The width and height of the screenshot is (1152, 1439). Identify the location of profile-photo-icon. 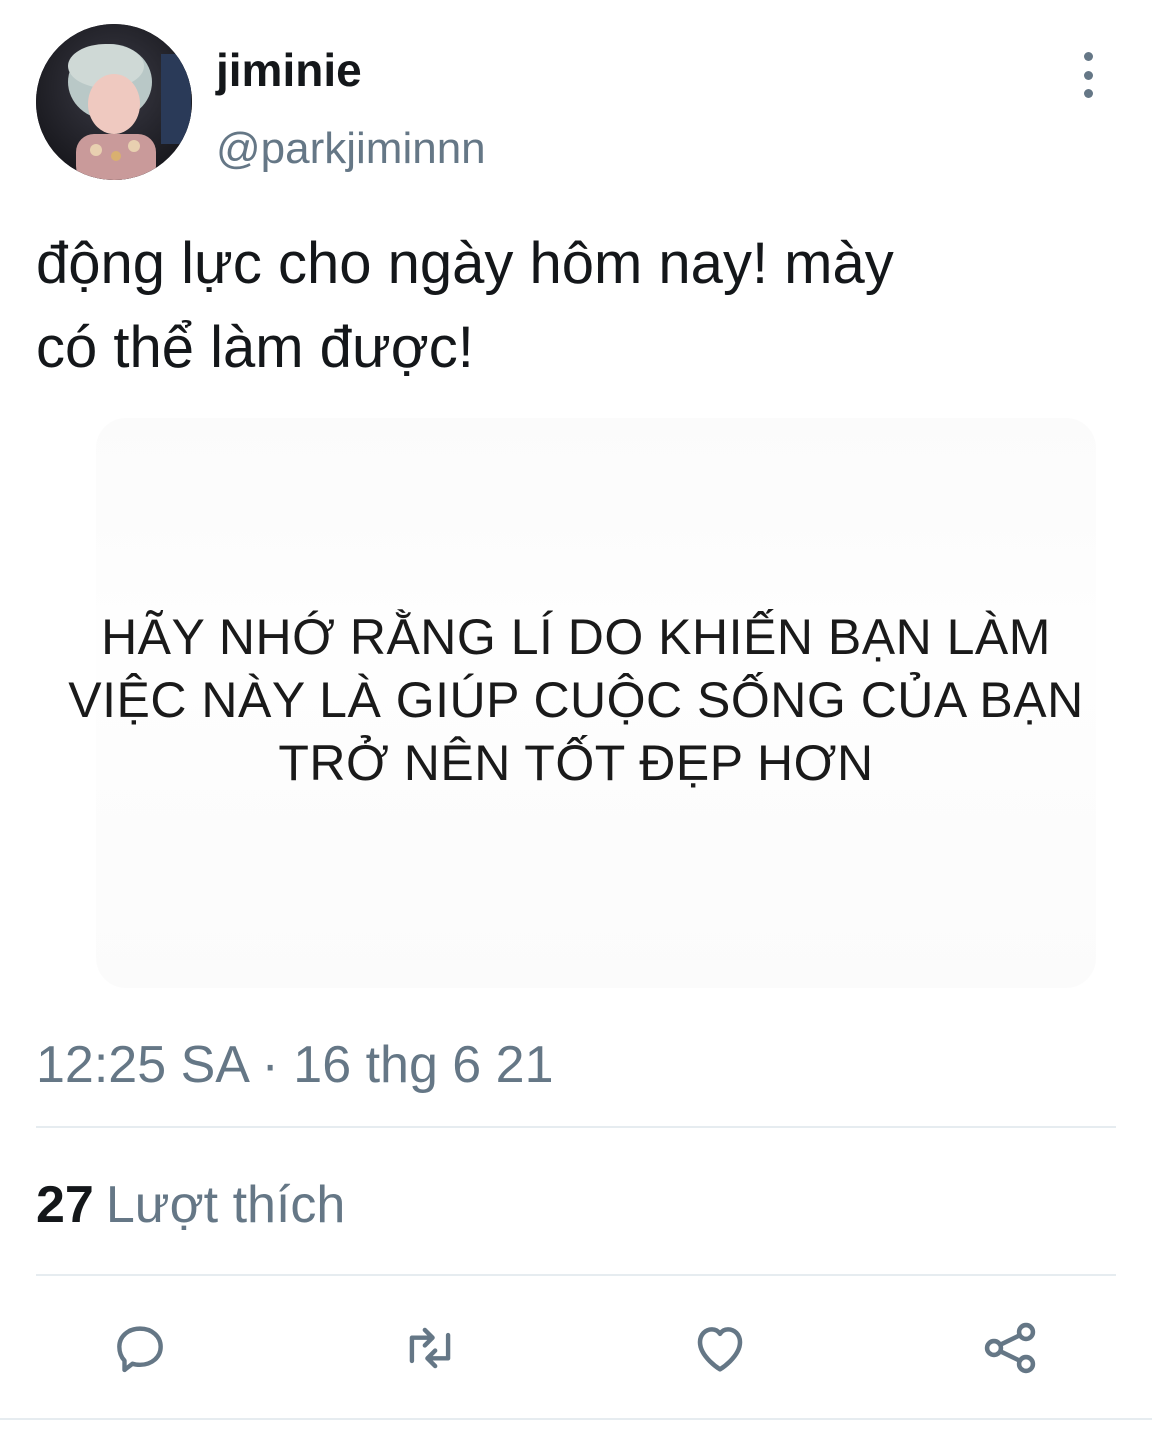
(114, 102).